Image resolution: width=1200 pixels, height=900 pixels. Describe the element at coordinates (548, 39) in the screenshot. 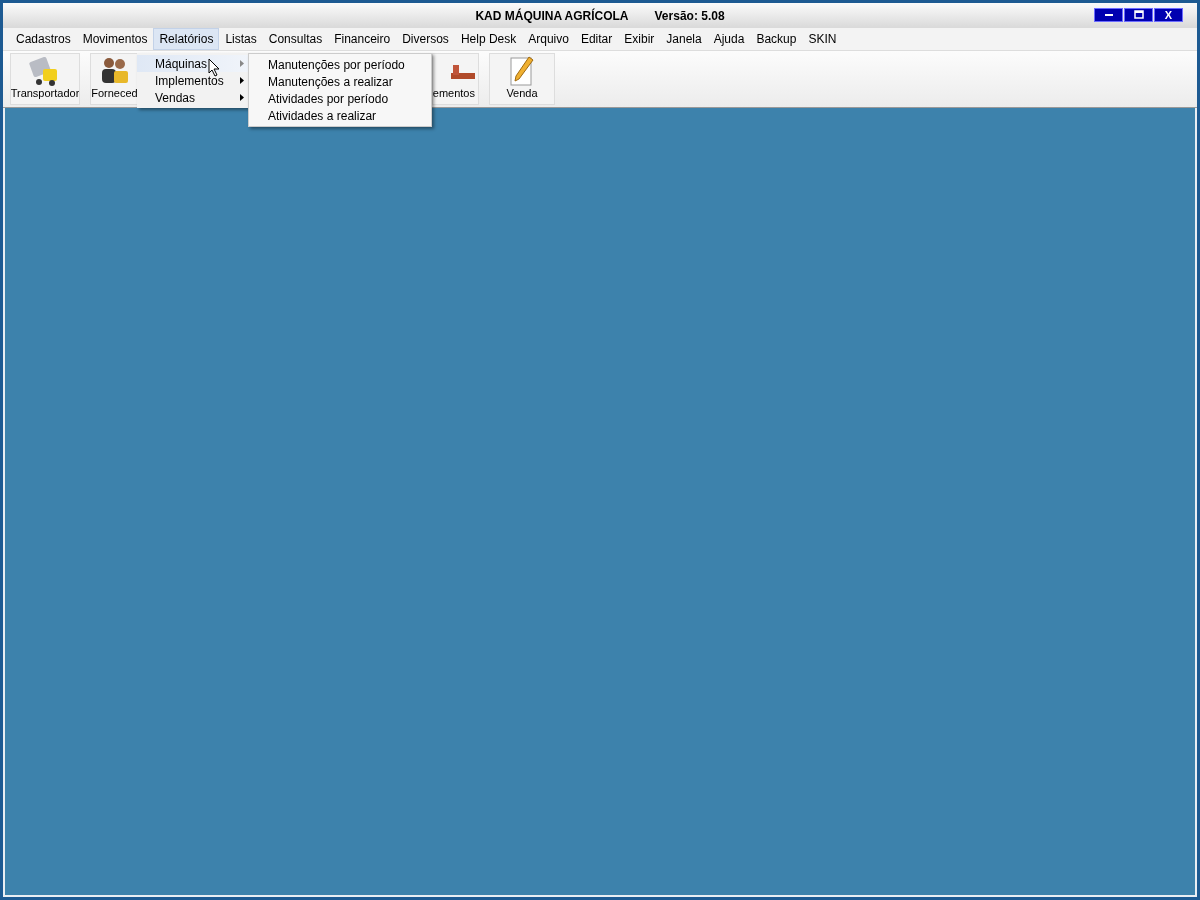

I see `menu-item: Arquivo` at that location.